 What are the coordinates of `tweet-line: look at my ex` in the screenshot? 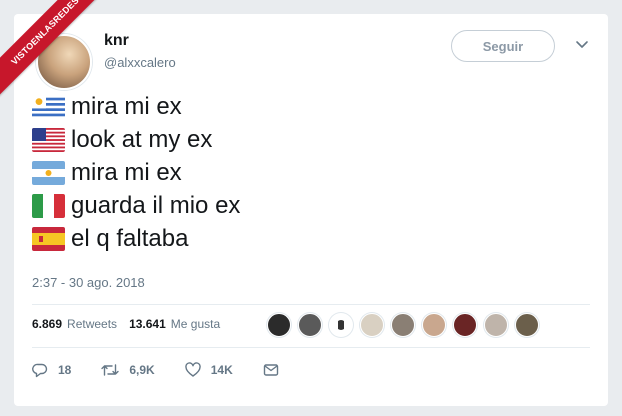 It's located at (136, 139).